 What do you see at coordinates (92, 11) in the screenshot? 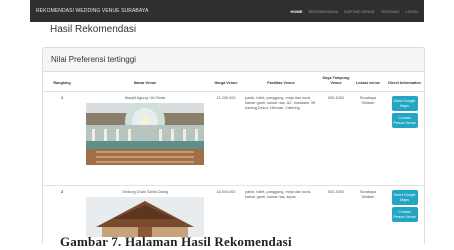
I see `brand-title: REKOMENDASI WEDDING VENUE SURABAYA` at bounding box center [92, 11].